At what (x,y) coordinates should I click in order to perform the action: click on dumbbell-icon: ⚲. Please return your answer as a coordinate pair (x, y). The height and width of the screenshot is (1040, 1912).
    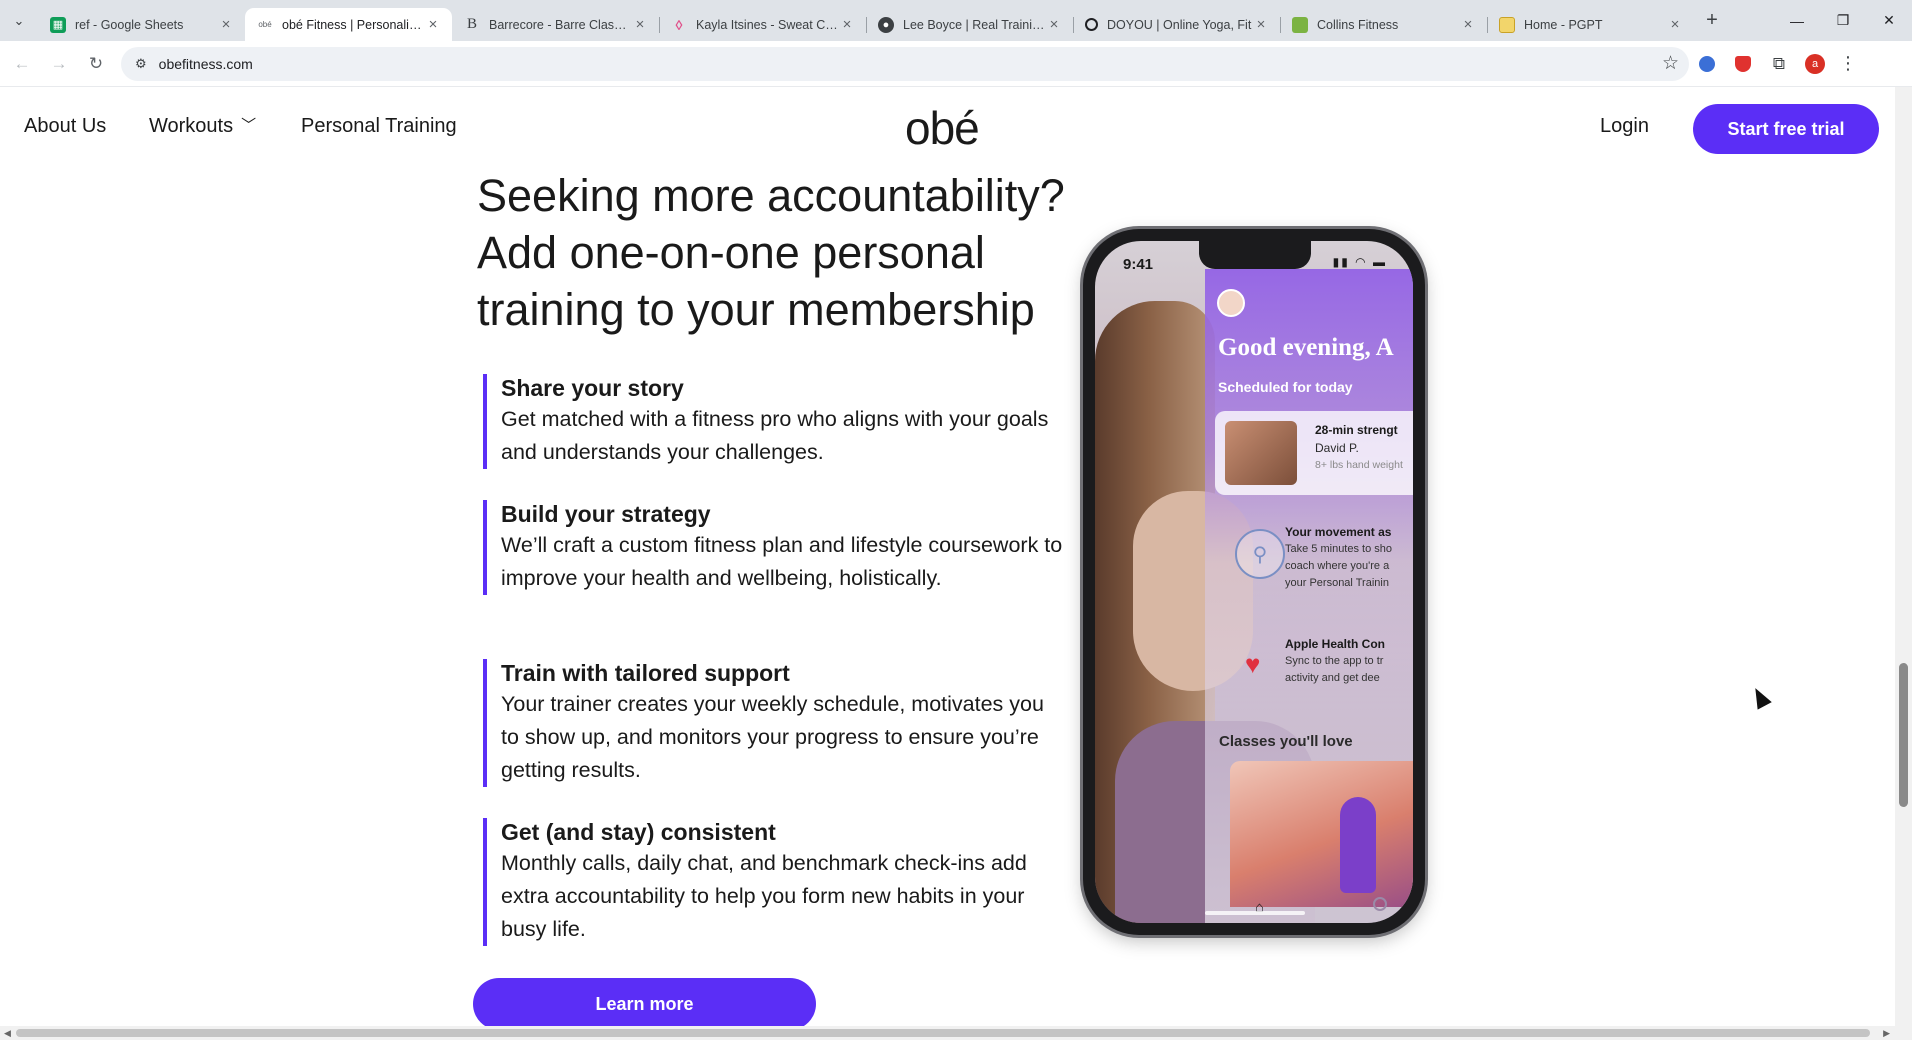
    Looking at the image, I should click on (1260, 554).